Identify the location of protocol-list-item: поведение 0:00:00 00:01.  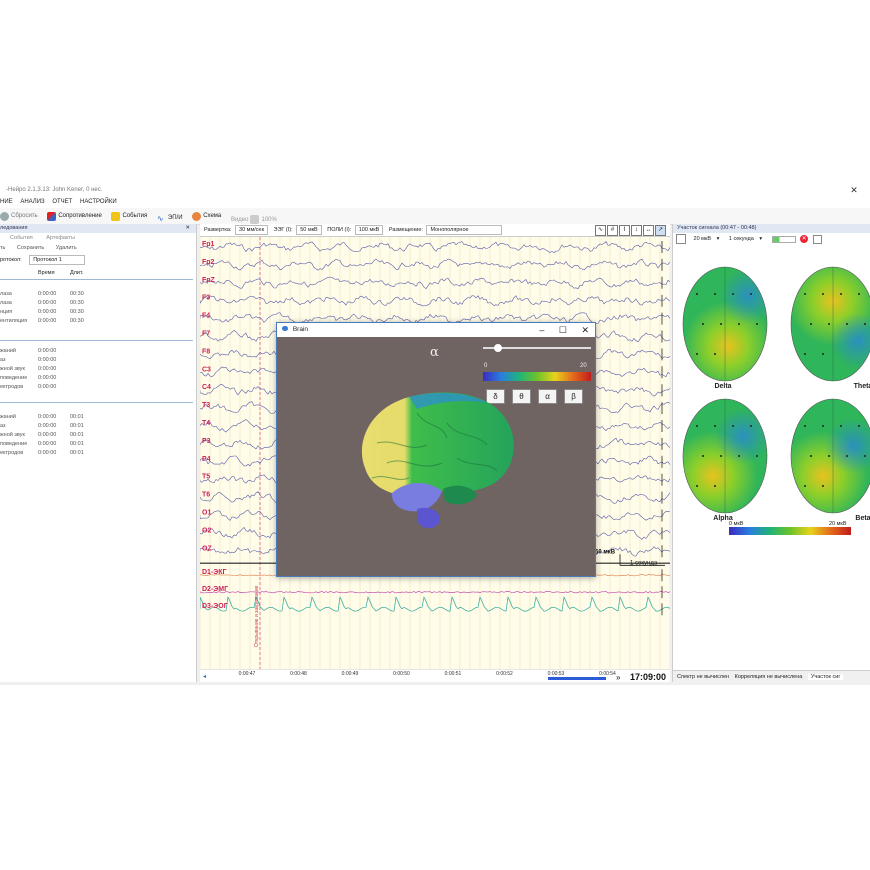
(98, 444).